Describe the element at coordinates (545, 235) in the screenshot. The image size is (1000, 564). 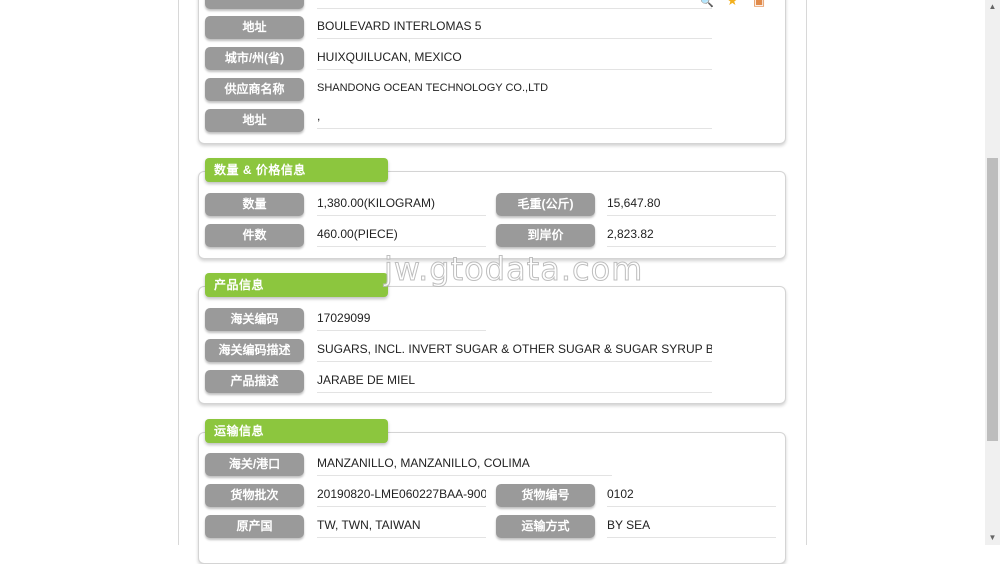
I see `label-cif-price: 到岸价` at that location.